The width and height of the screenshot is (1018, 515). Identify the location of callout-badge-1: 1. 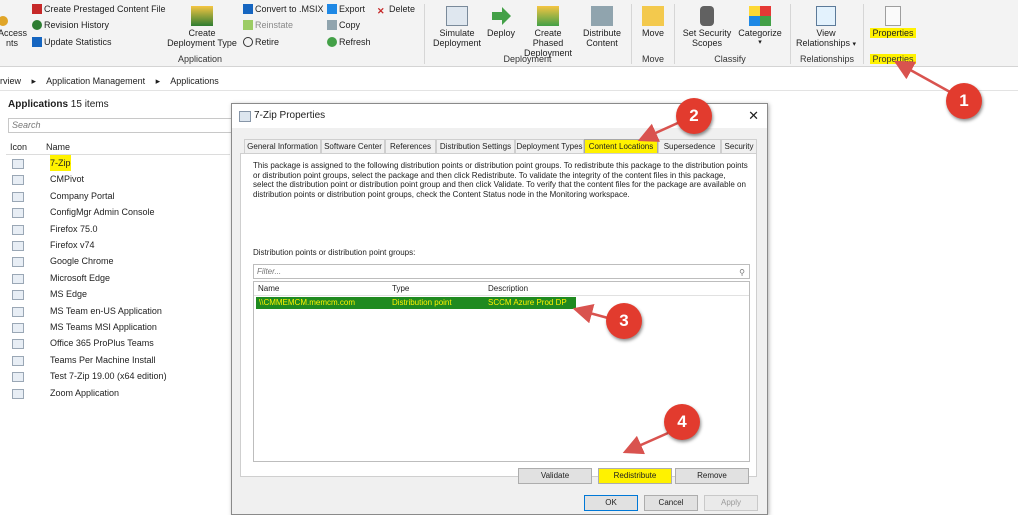
(964, 101).